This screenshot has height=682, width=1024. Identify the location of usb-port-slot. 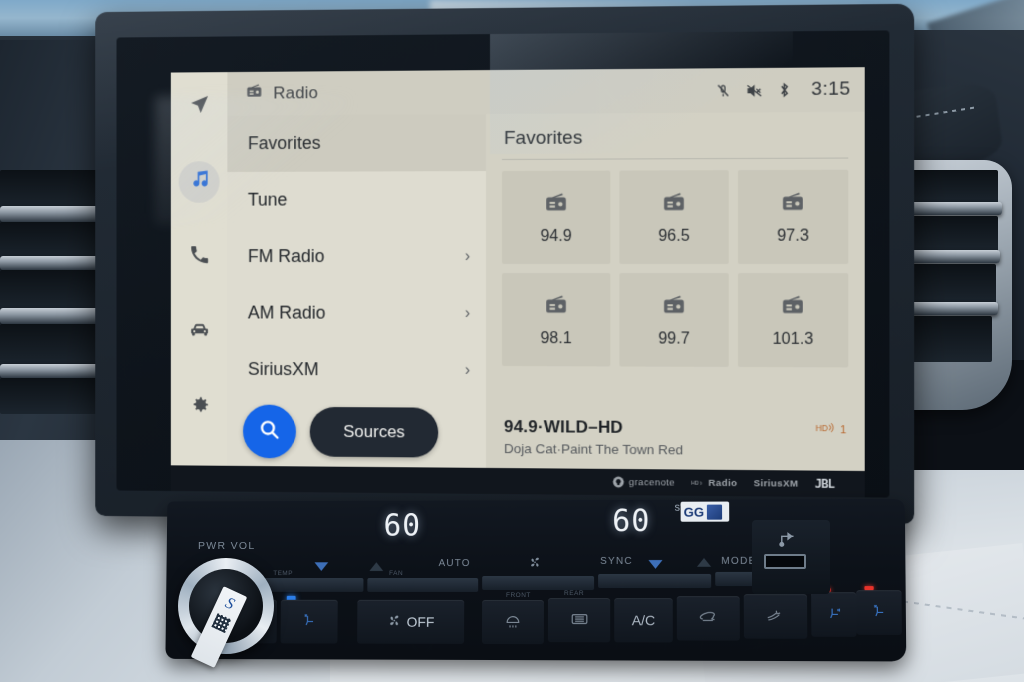
(785, 561).